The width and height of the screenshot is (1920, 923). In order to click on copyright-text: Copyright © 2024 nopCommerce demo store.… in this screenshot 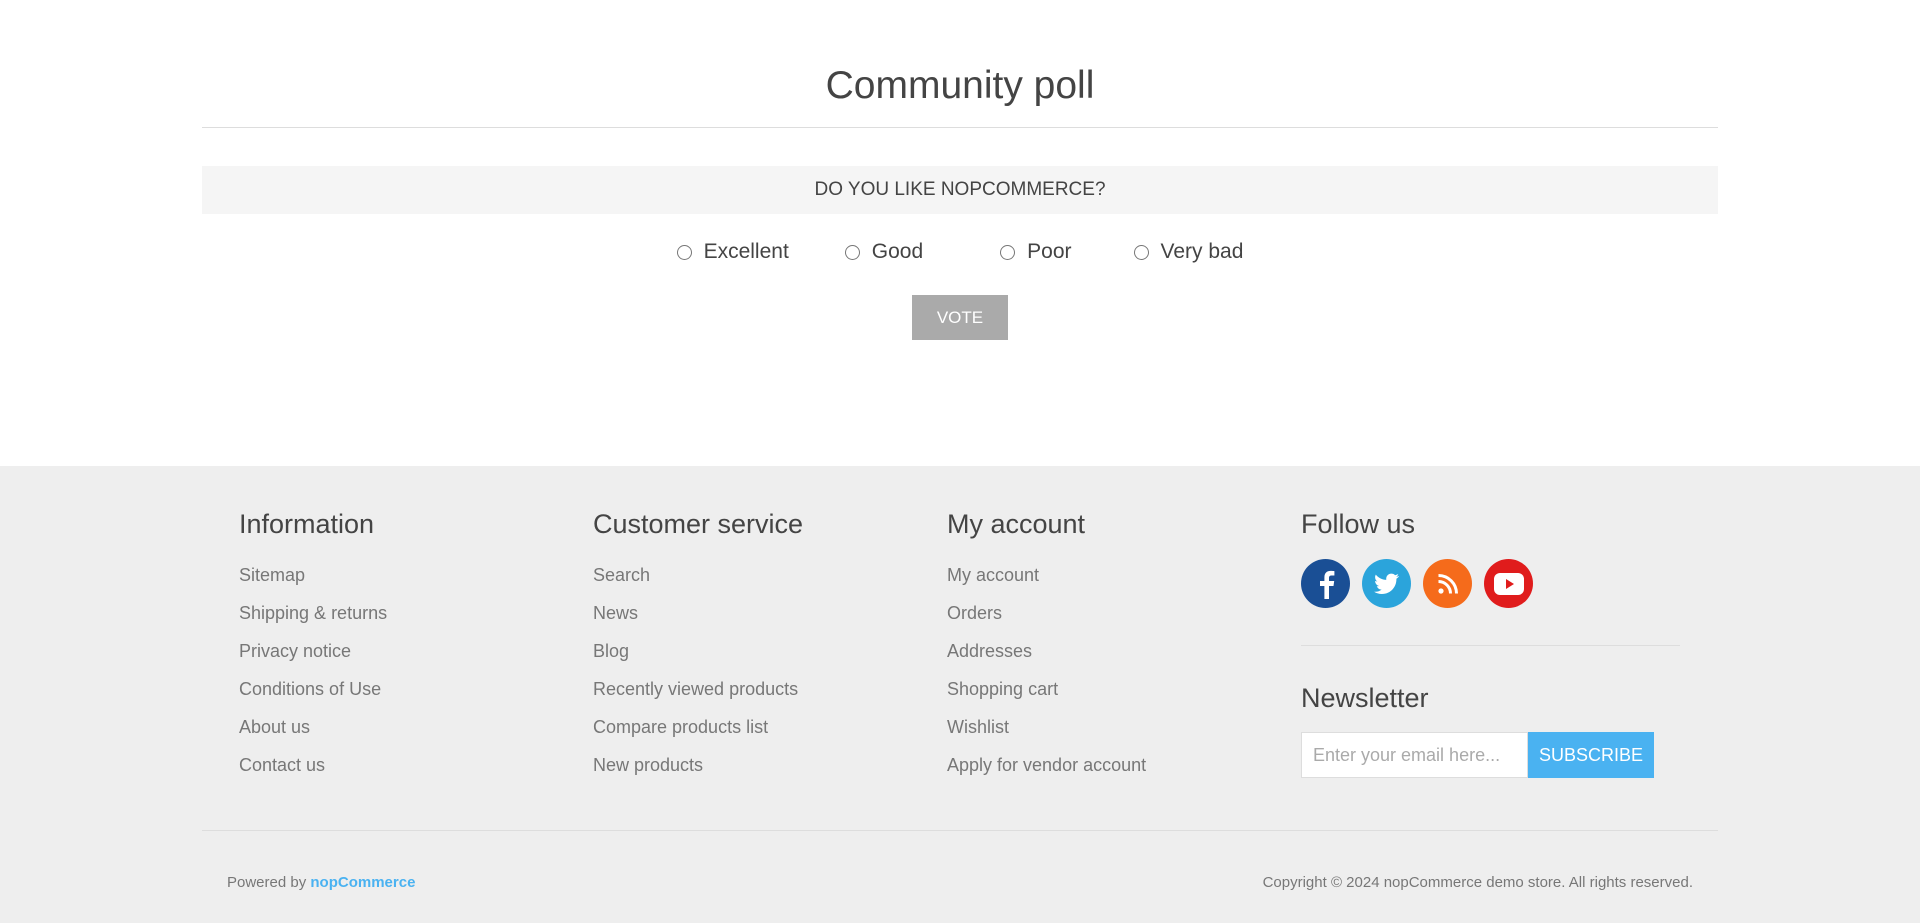, I will do `click(1477, 882)`.